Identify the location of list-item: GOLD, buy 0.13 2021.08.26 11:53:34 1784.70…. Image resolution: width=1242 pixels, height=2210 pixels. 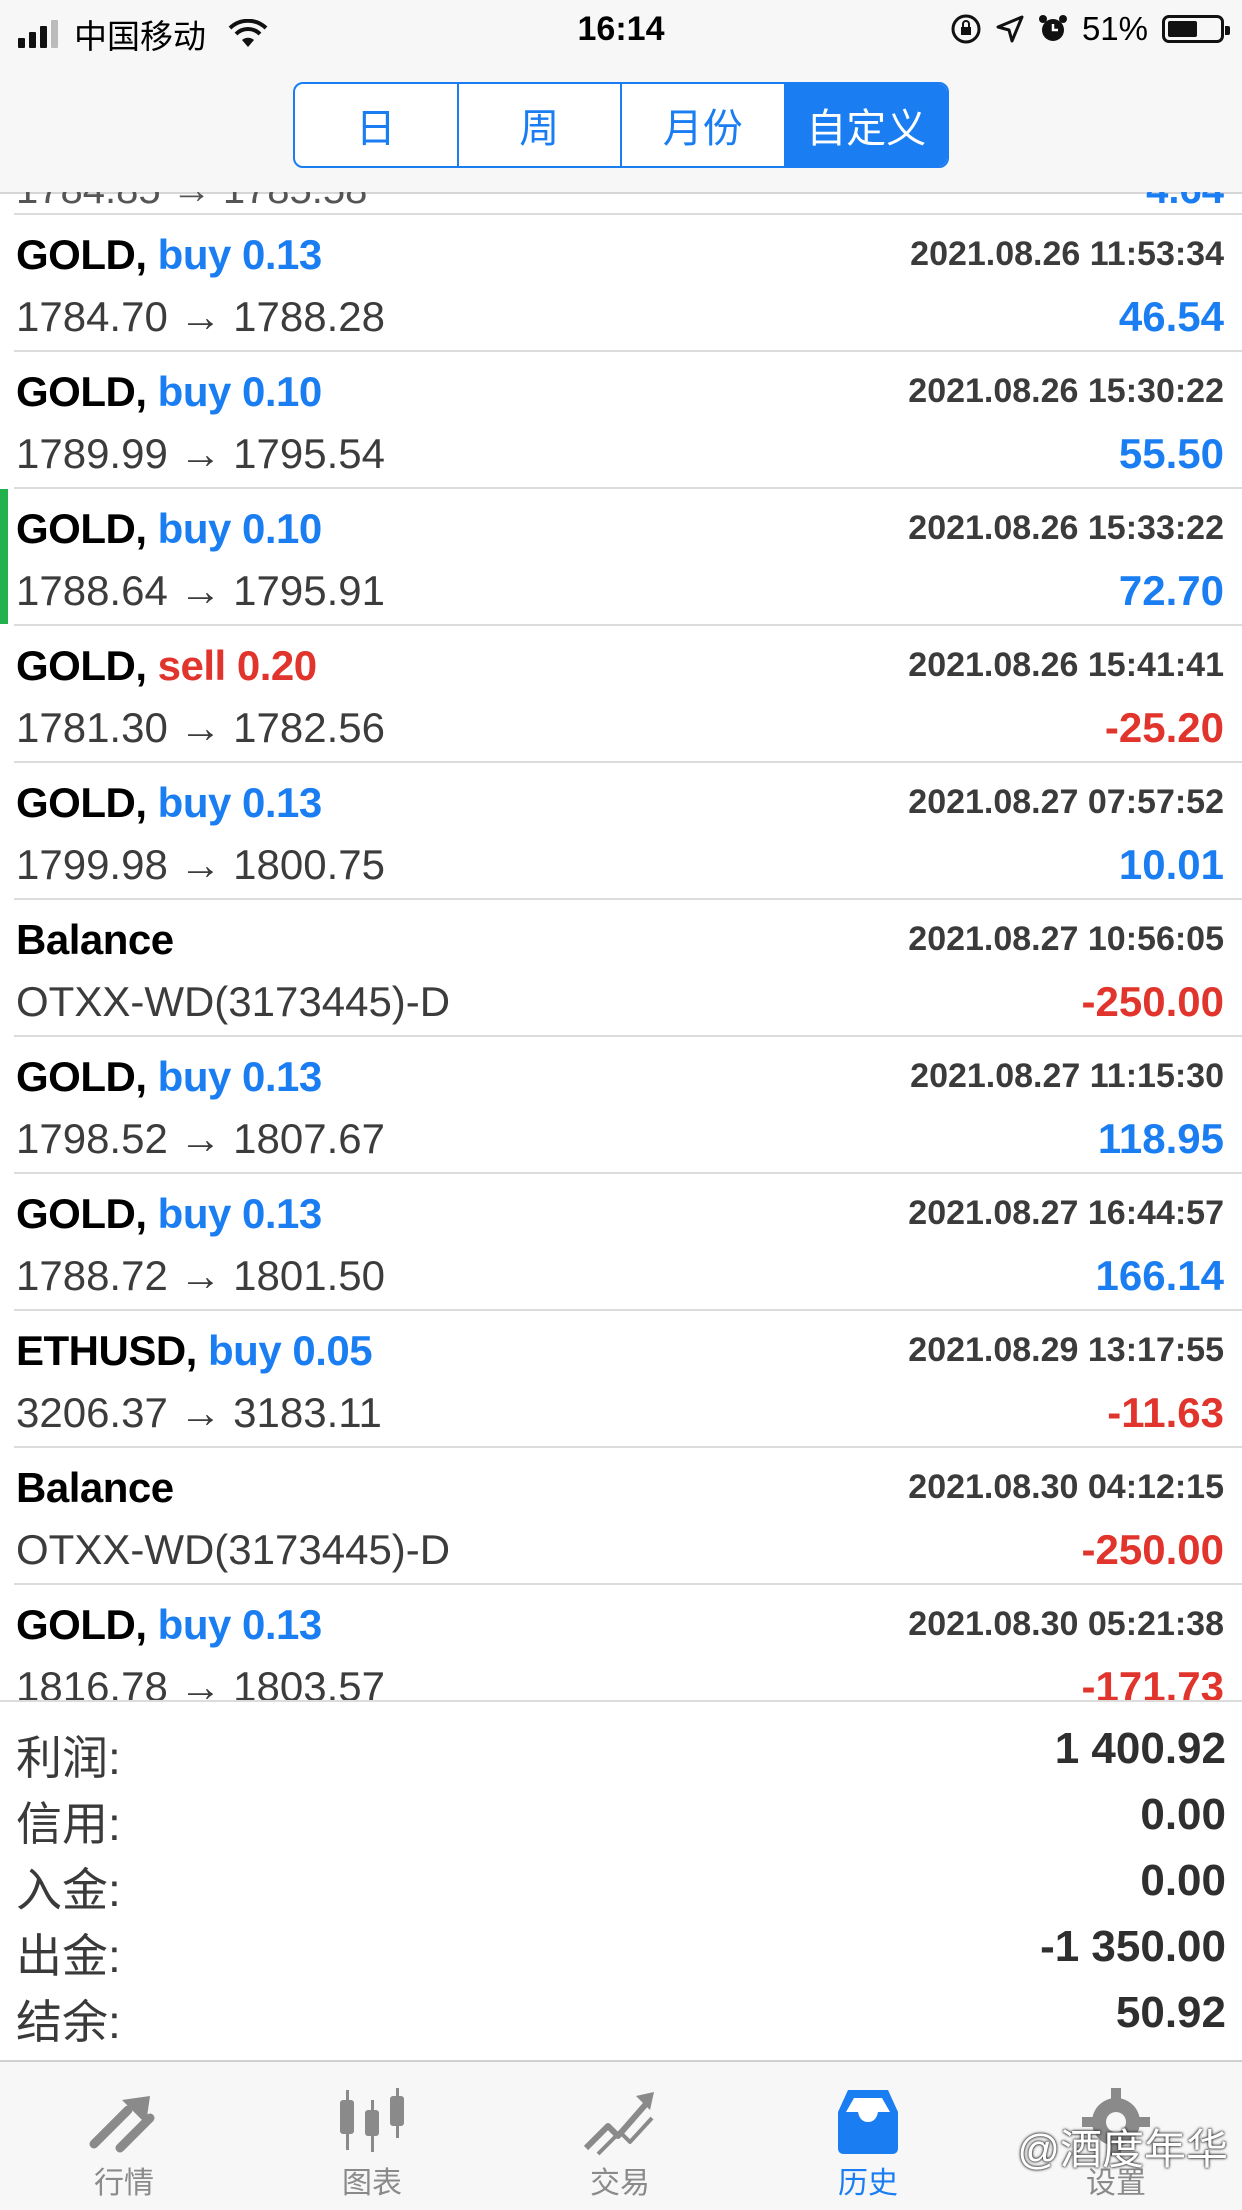
(628, 281).